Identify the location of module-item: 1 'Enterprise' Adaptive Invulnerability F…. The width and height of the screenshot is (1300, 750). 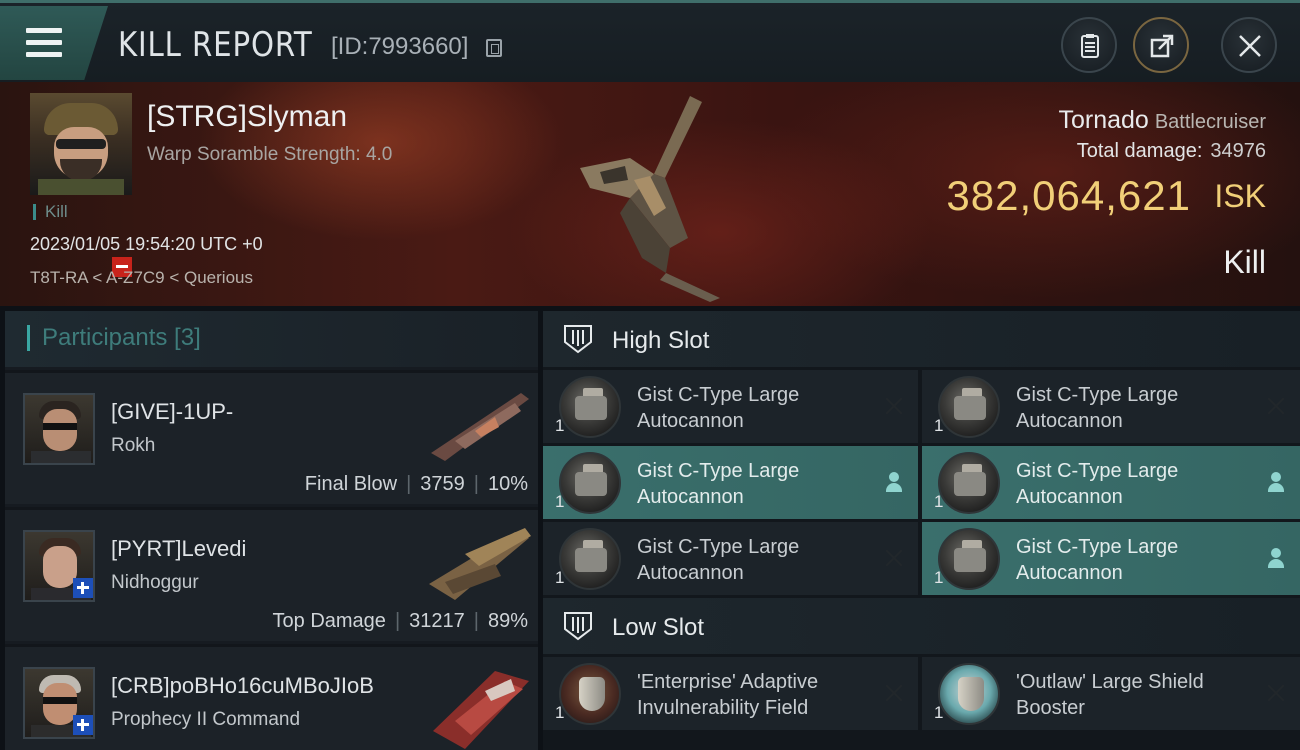
(730, 693).